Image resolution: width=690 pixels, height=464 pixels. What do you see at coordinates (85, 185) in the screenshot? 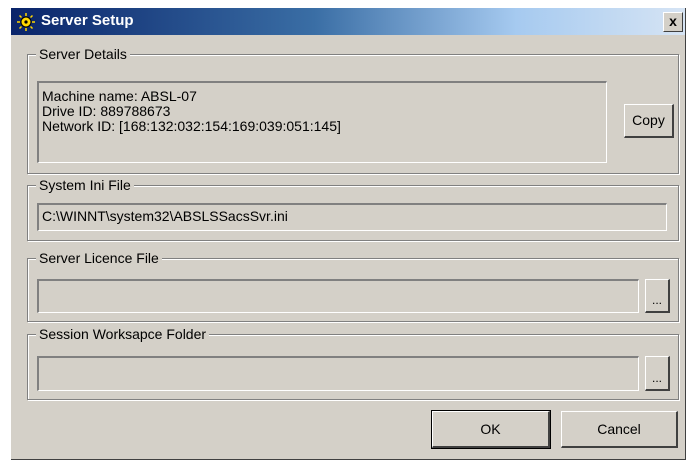
I see `system-ini-legend: System Ini File` at bounding box center [85, 185].